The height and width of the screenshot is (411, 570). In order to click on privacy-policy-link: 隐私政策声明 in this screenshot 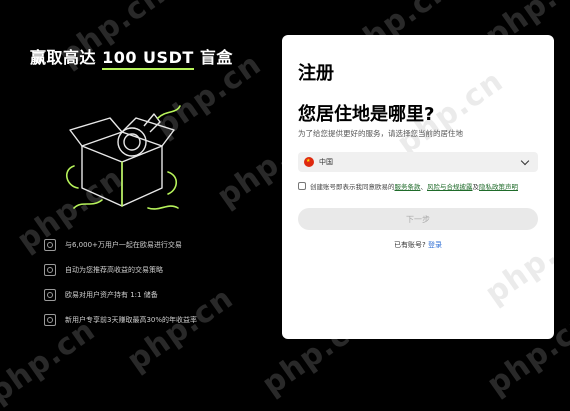, I will do `click(498, 186)`.